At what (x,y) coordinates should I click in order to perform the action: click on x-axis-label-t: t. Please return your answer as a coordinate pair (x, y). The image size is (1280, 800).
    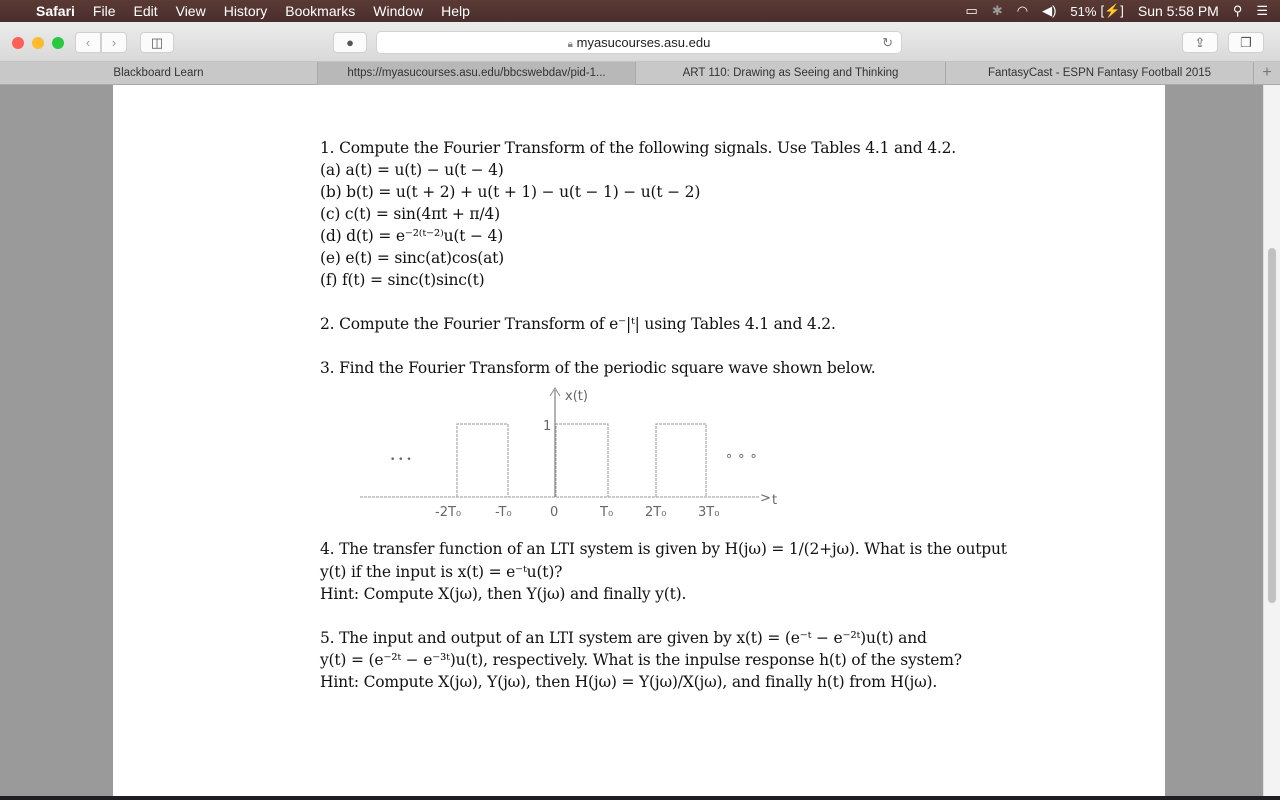
    Looking at the image, I should click on (774, 500).